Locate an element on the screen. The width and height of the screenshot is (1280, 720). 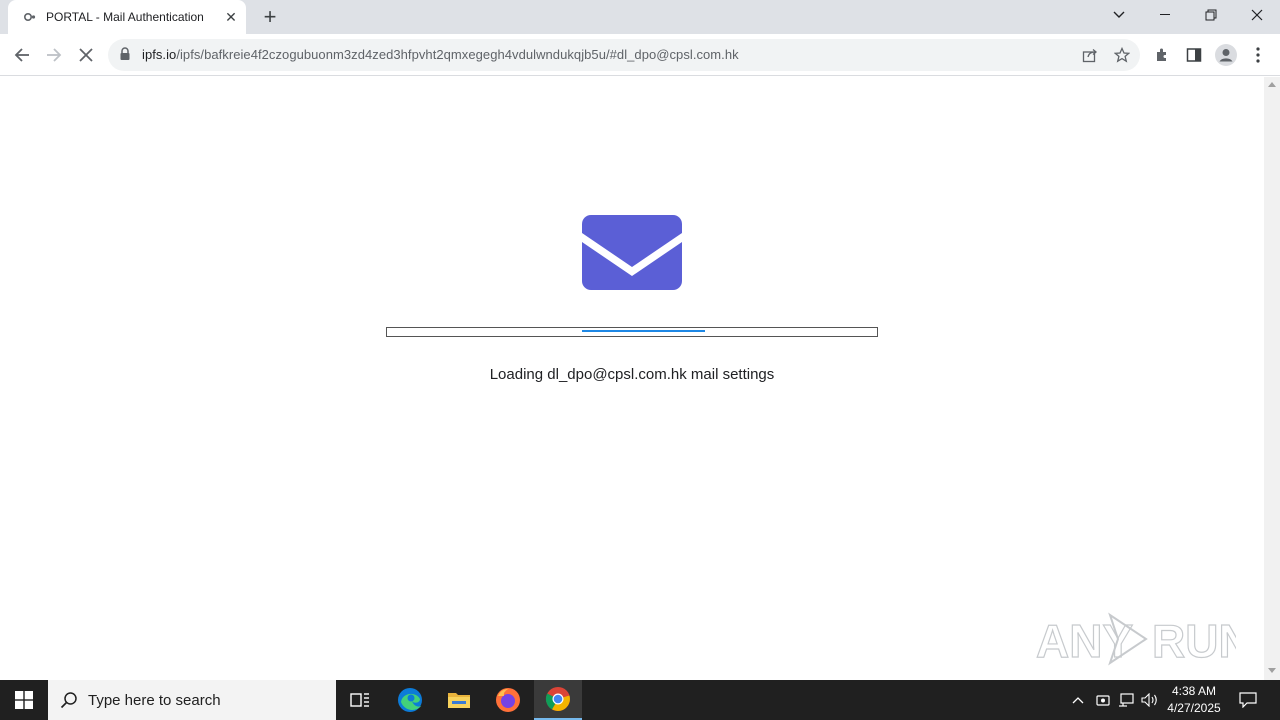
side-panel-icon is located at coordinates (1194, 55).